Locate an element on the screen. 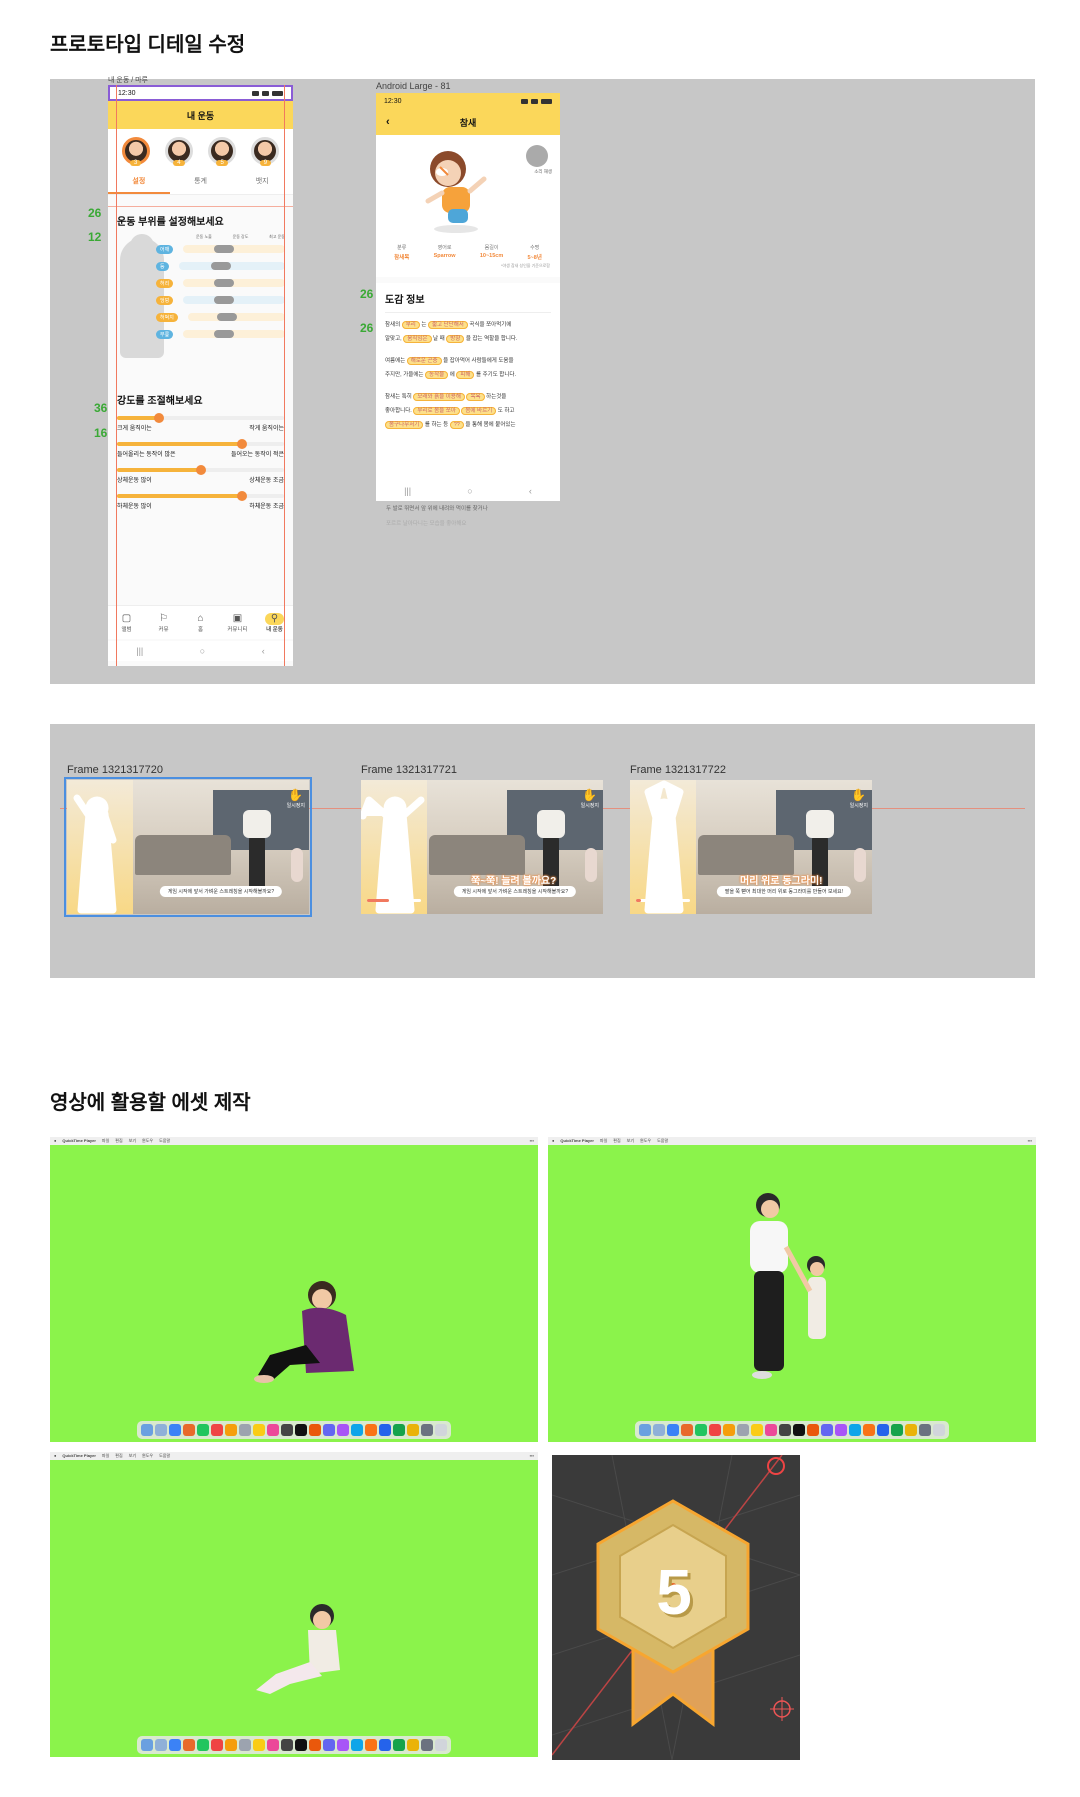 The image size is (1080, 1797). nav-home: ⌂ 홈 is located at coordinates (200, 622).